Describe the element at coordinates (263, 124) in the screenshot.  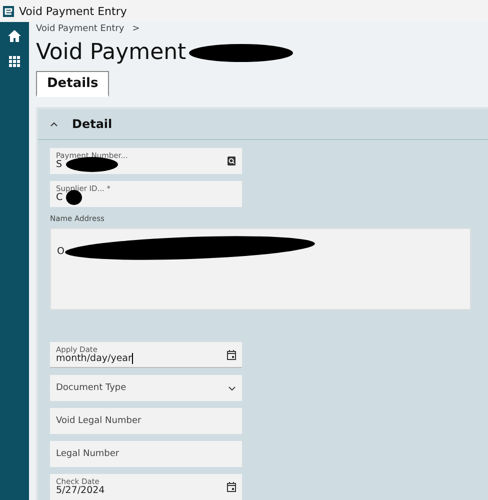
I see `section-header: Detail` at that location.